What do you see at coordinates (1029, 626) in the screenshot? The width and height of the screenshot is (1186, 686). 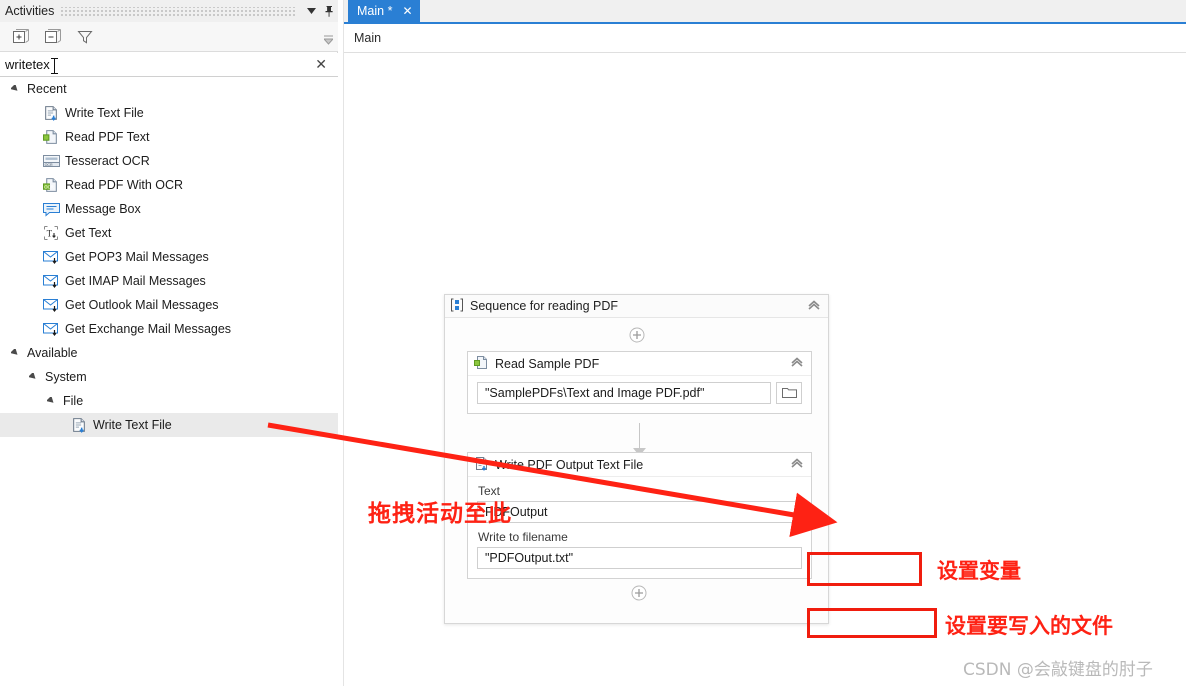 I see `annotation-set-output-file: 设置要写入的文件` at bounding box center [1029, 626].